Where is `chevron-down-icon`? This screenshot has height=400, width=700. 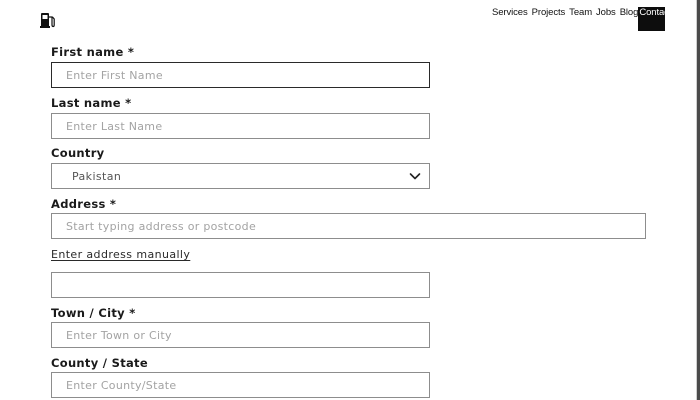 chevron-down-icon is located at coordinates (415, 176).